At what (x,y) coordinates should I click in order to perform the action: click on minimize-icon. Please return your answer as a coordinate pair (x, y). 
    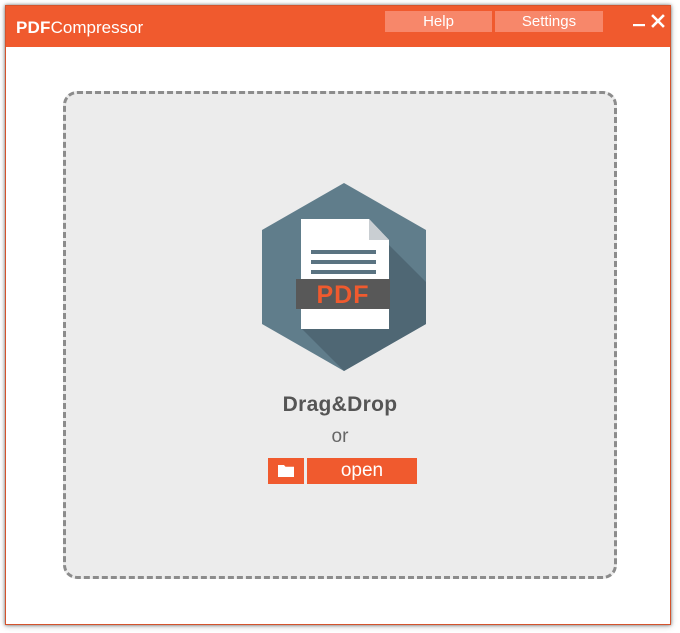
    Looking at the image, I should click on (639, 25).